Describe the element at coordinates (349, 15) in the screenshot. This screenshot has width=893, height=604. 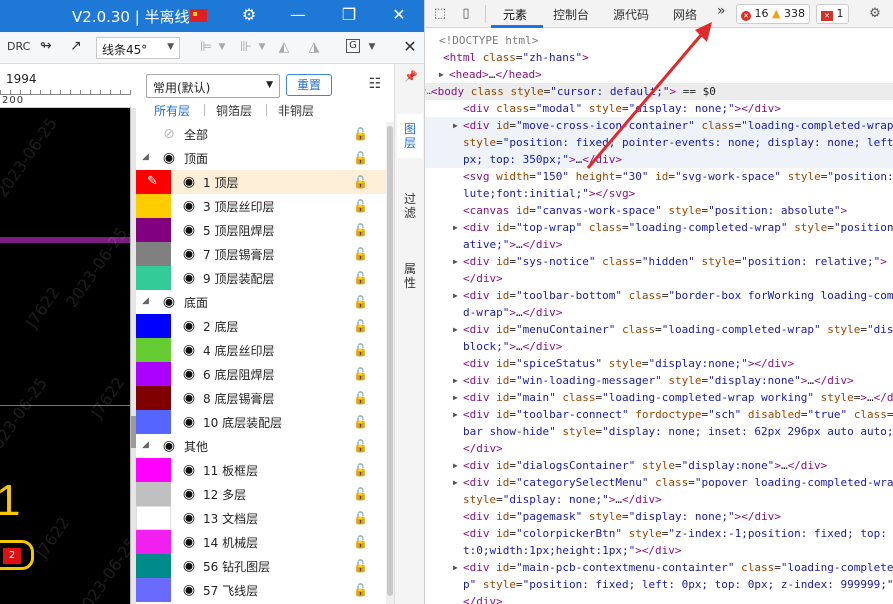
I see `restore-window-icon: ❐` at that location.